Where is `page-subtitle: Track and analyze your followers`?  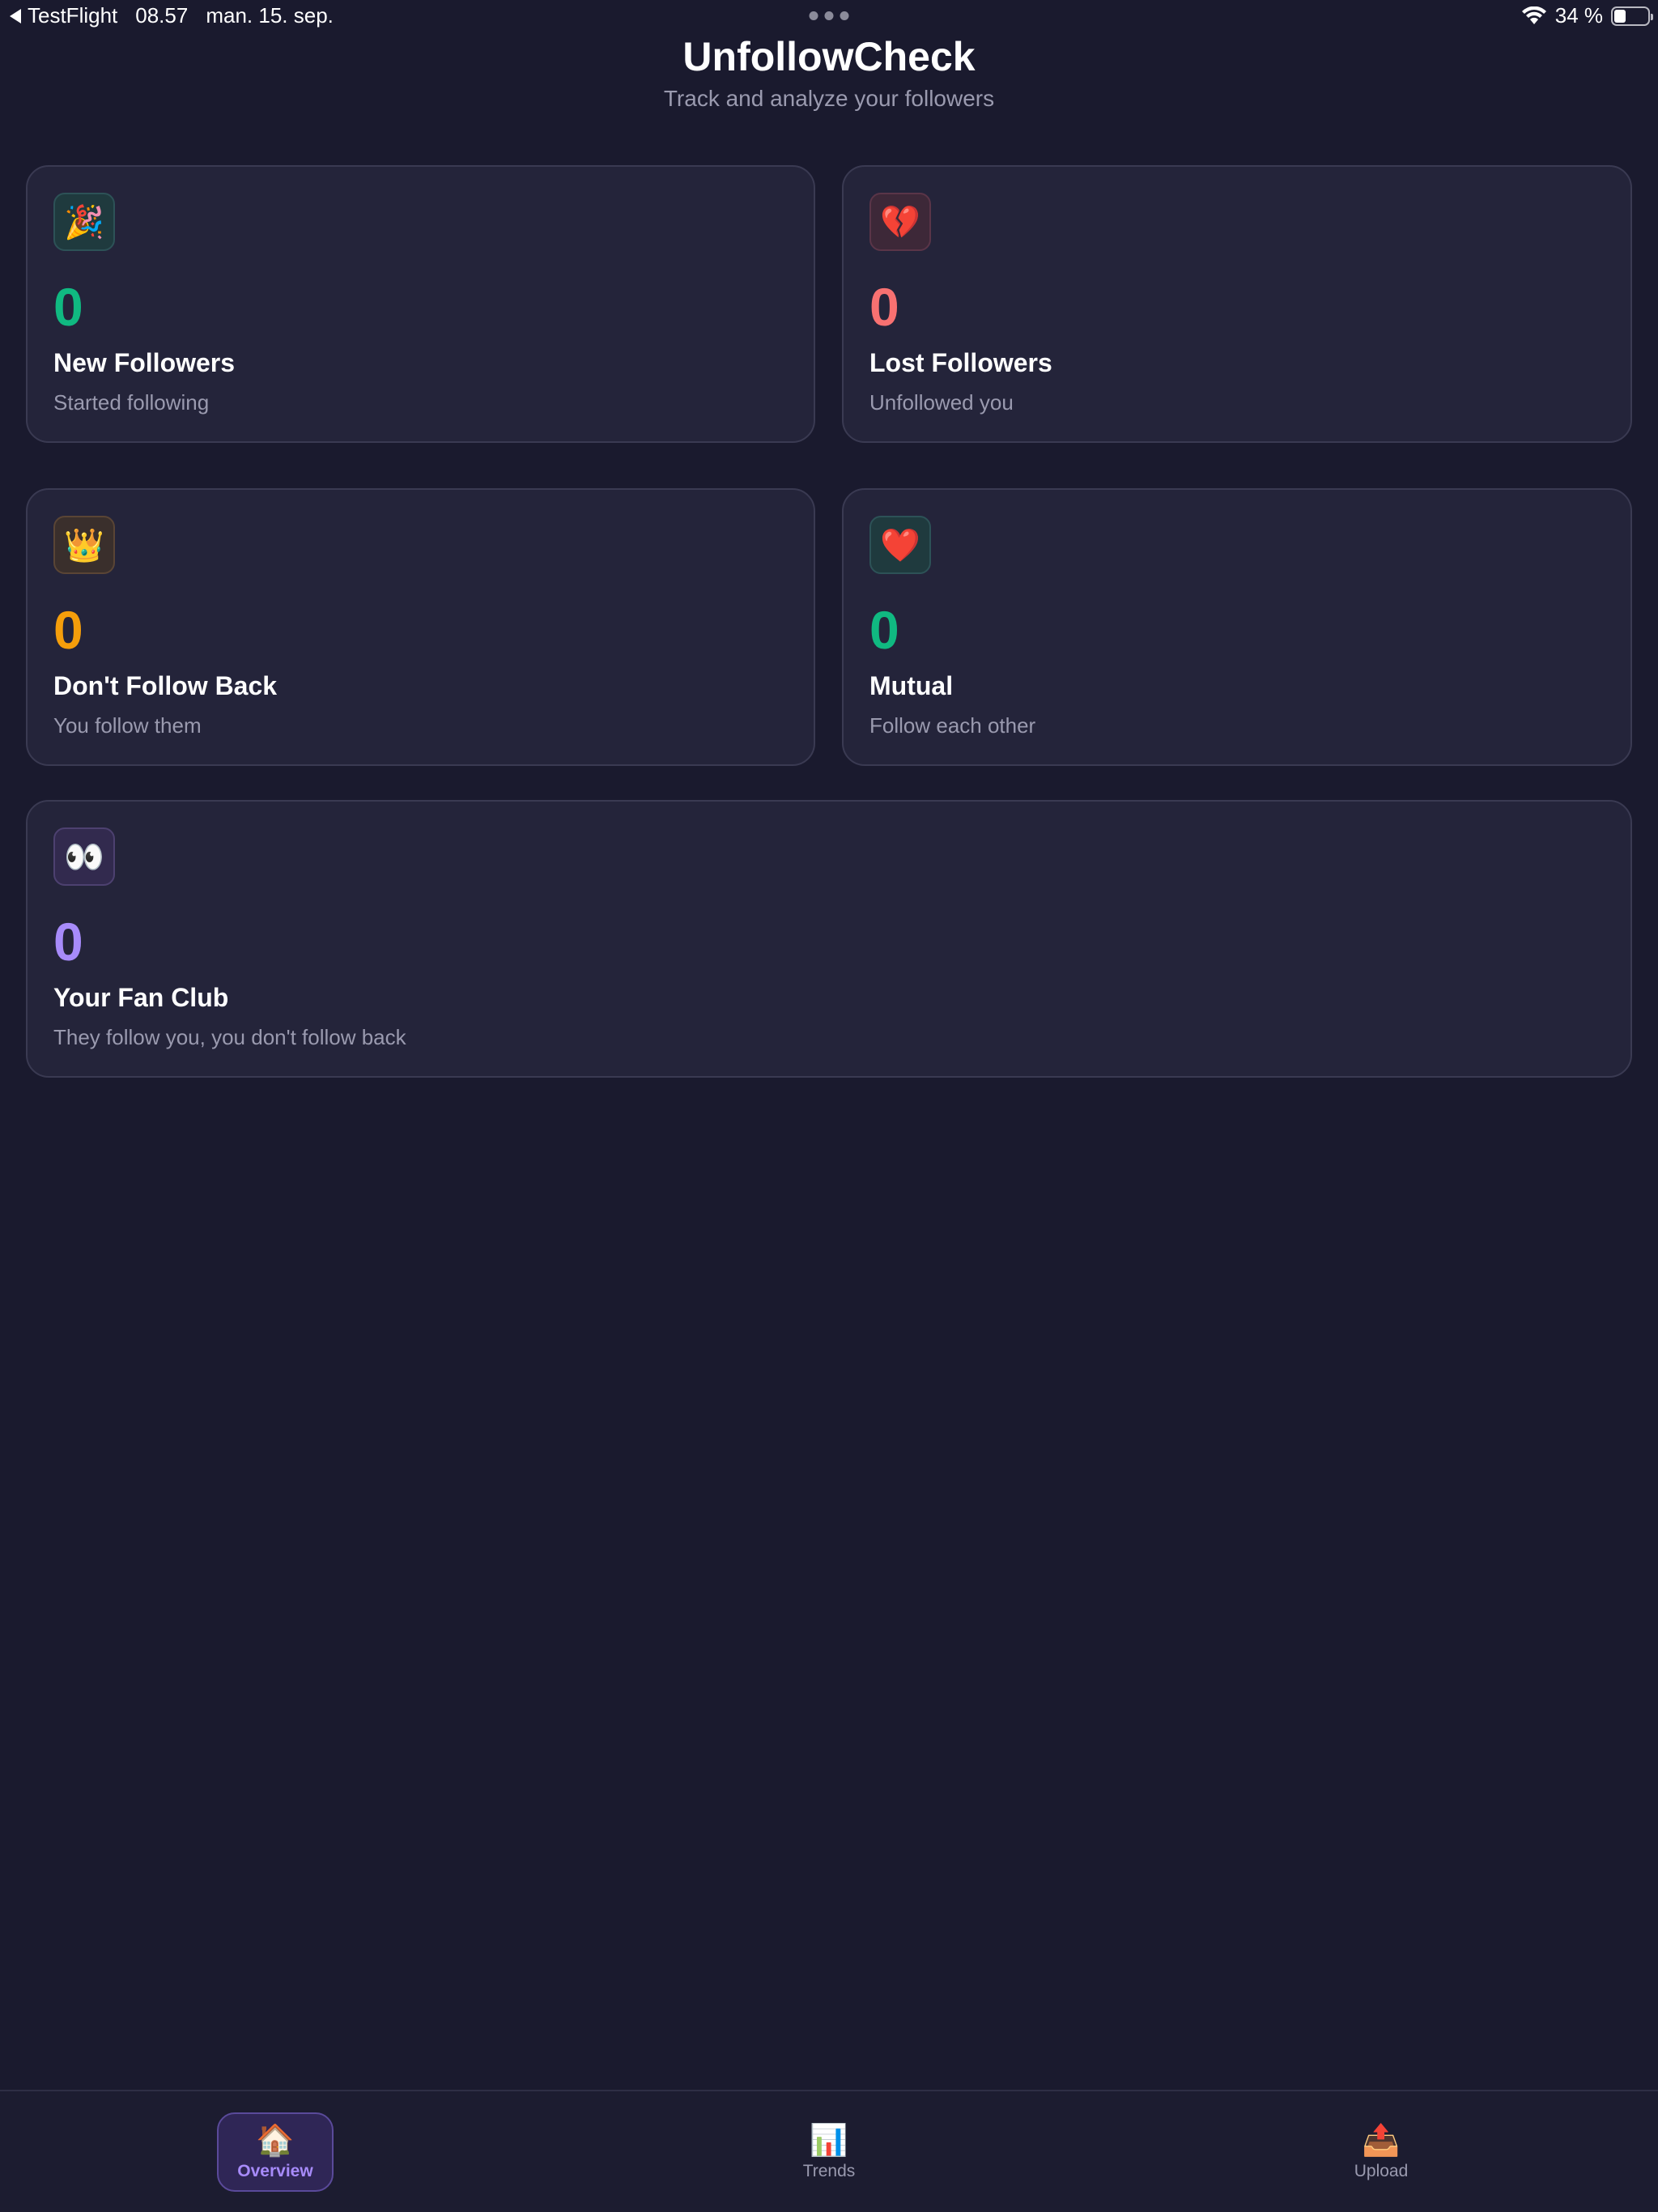 page-subtitle: Track and analyze your followers is located at coordinates (829, 99).